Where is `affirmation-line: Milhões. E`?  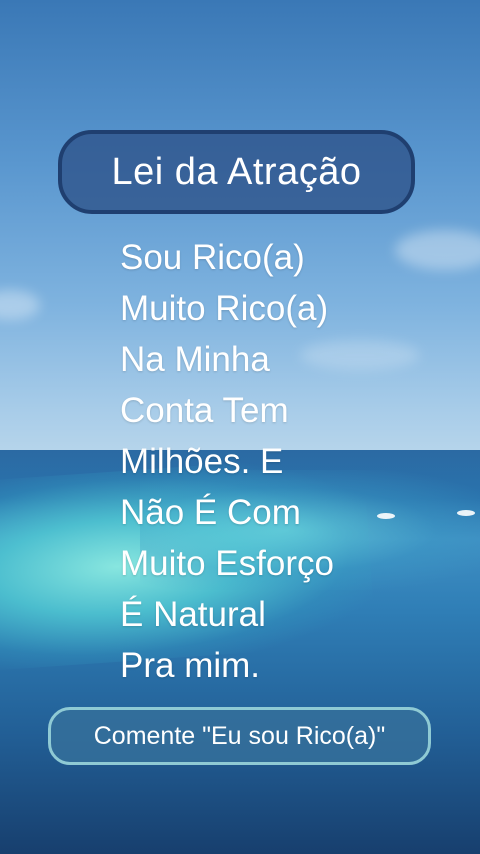
affirmation-line: Milhões. E is located at coordinates (202, 461).